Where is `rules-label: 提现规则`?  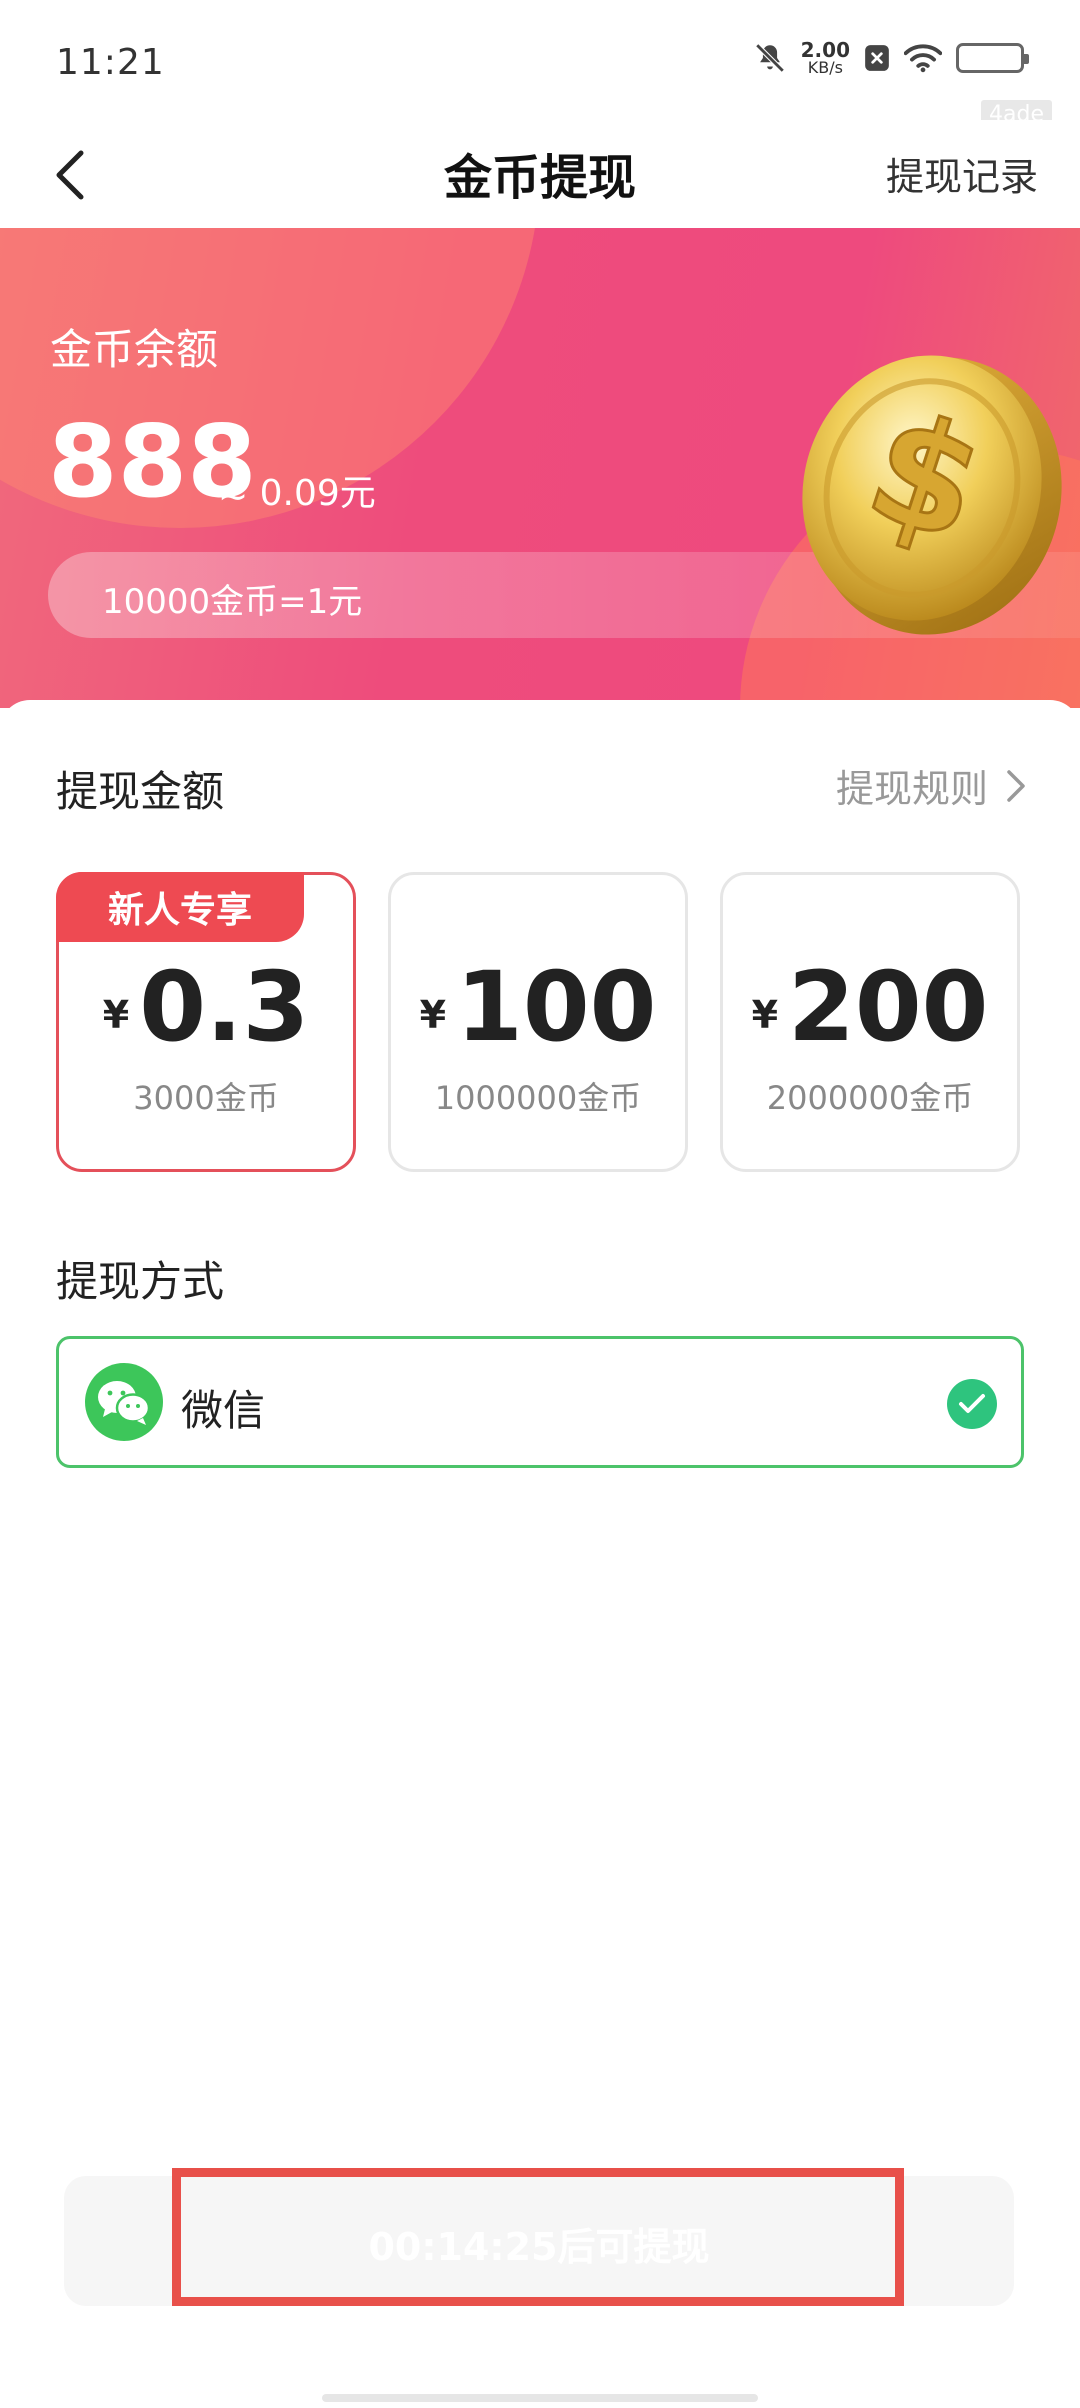
rules-label: 提现规则 is located at coordinates (911, 789).